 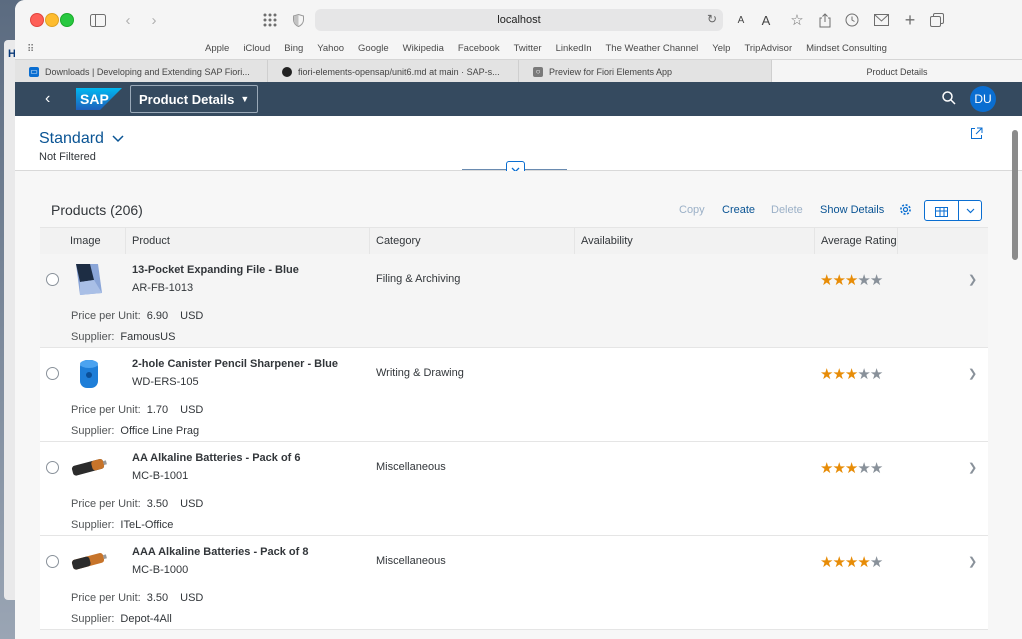 I want to click on column-header-product: Product, so click(x=248, y=241).